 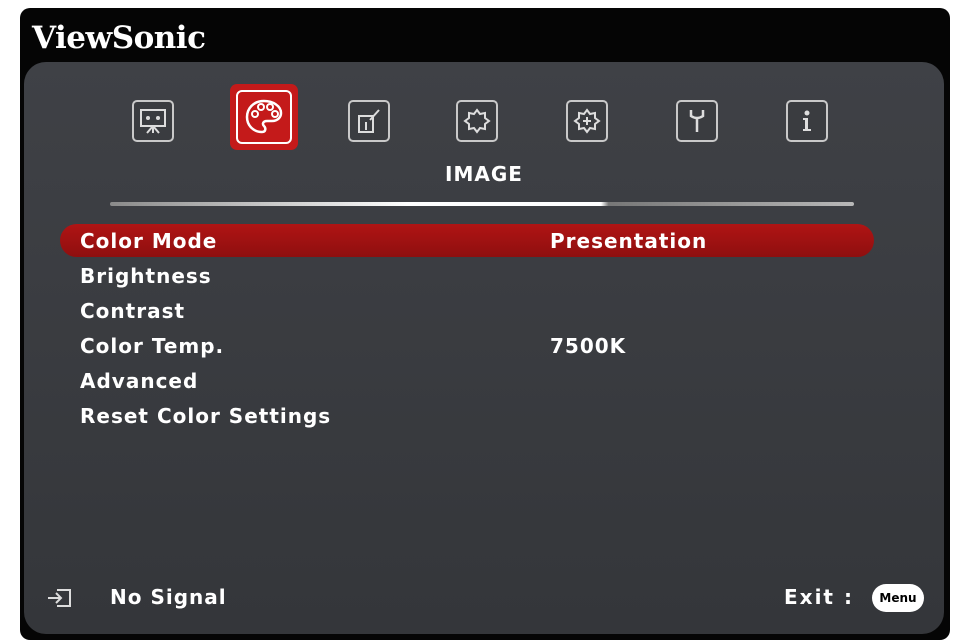 I want to click on tab-image-frame, so click(x=264, y=117).